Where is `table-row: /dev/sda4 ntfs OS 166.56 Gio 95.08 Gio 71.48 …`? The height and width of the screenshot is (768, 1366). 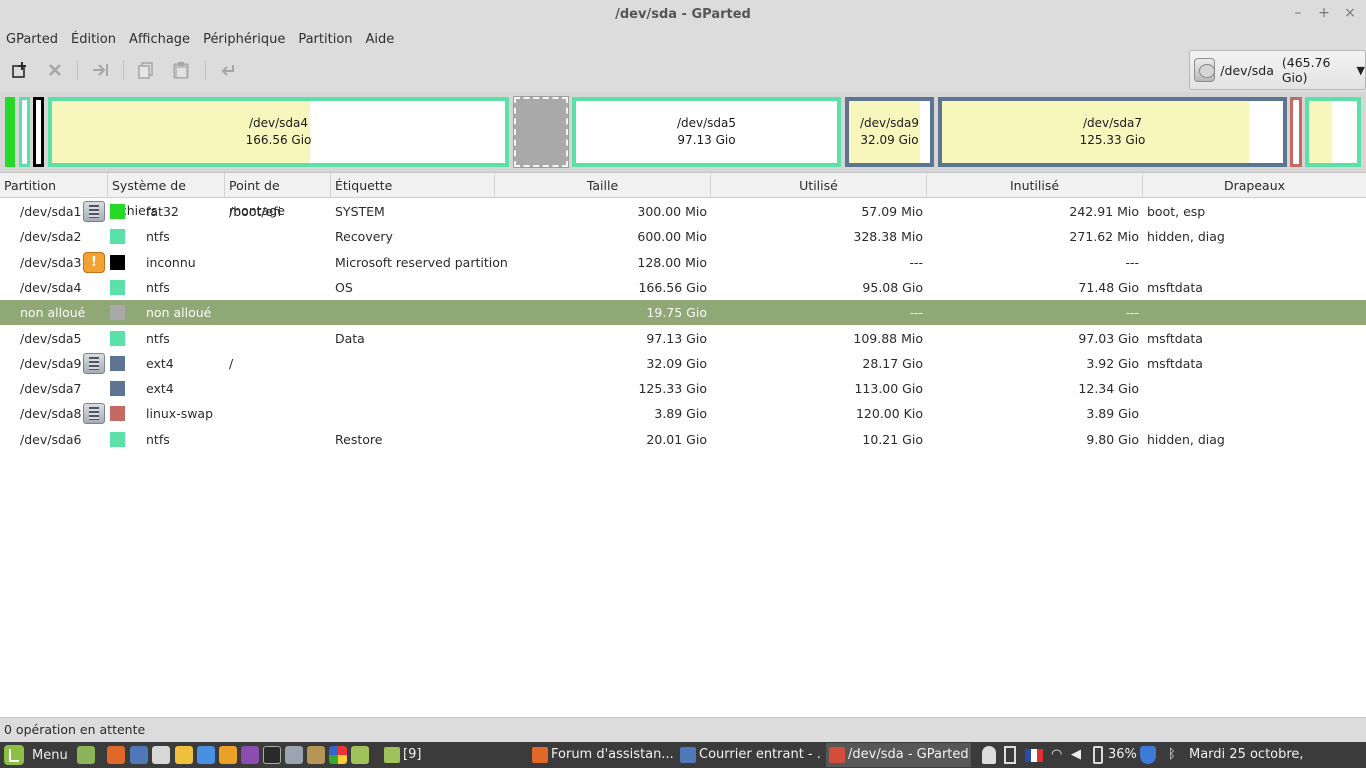 table-row: /dev/sda4 ntfs OS 166.56 Gio 95.08 Gio 71.48 … is located at coordinates (683, 287).